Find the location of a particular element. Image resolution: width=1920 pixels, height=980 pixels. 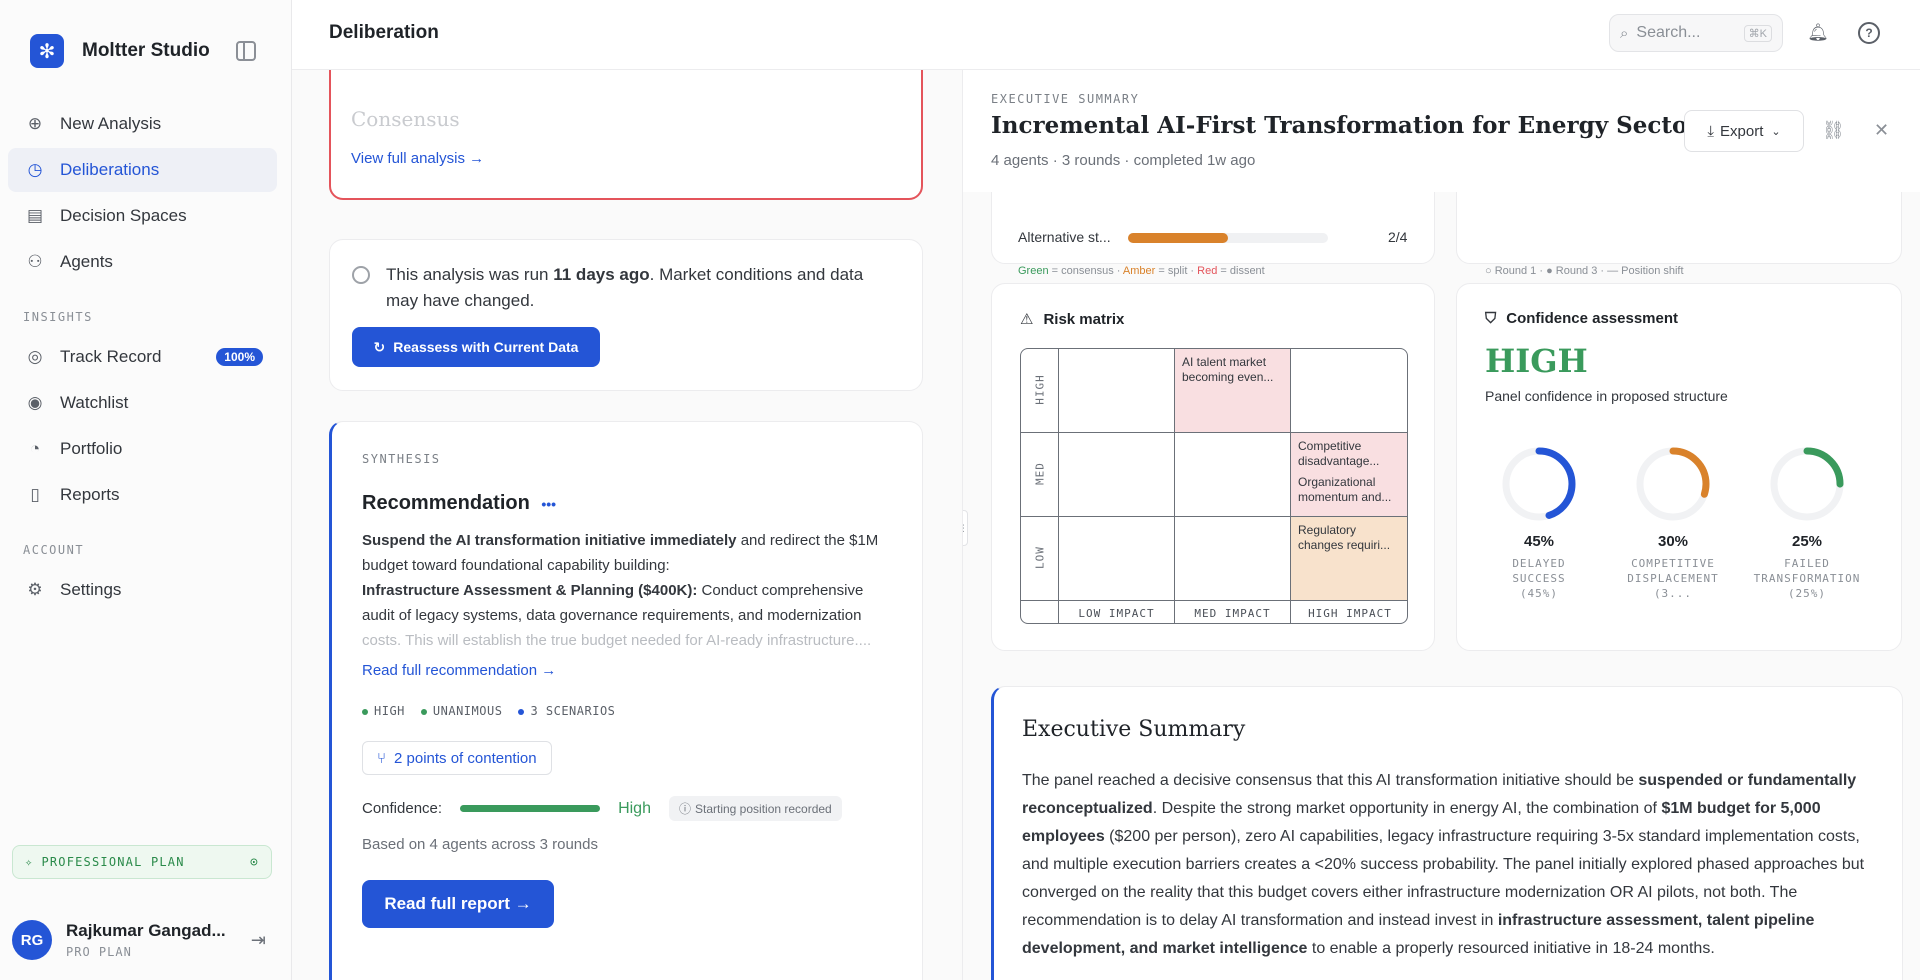

search-shortcut: ⌘K is located at coordinates (1757, 33).